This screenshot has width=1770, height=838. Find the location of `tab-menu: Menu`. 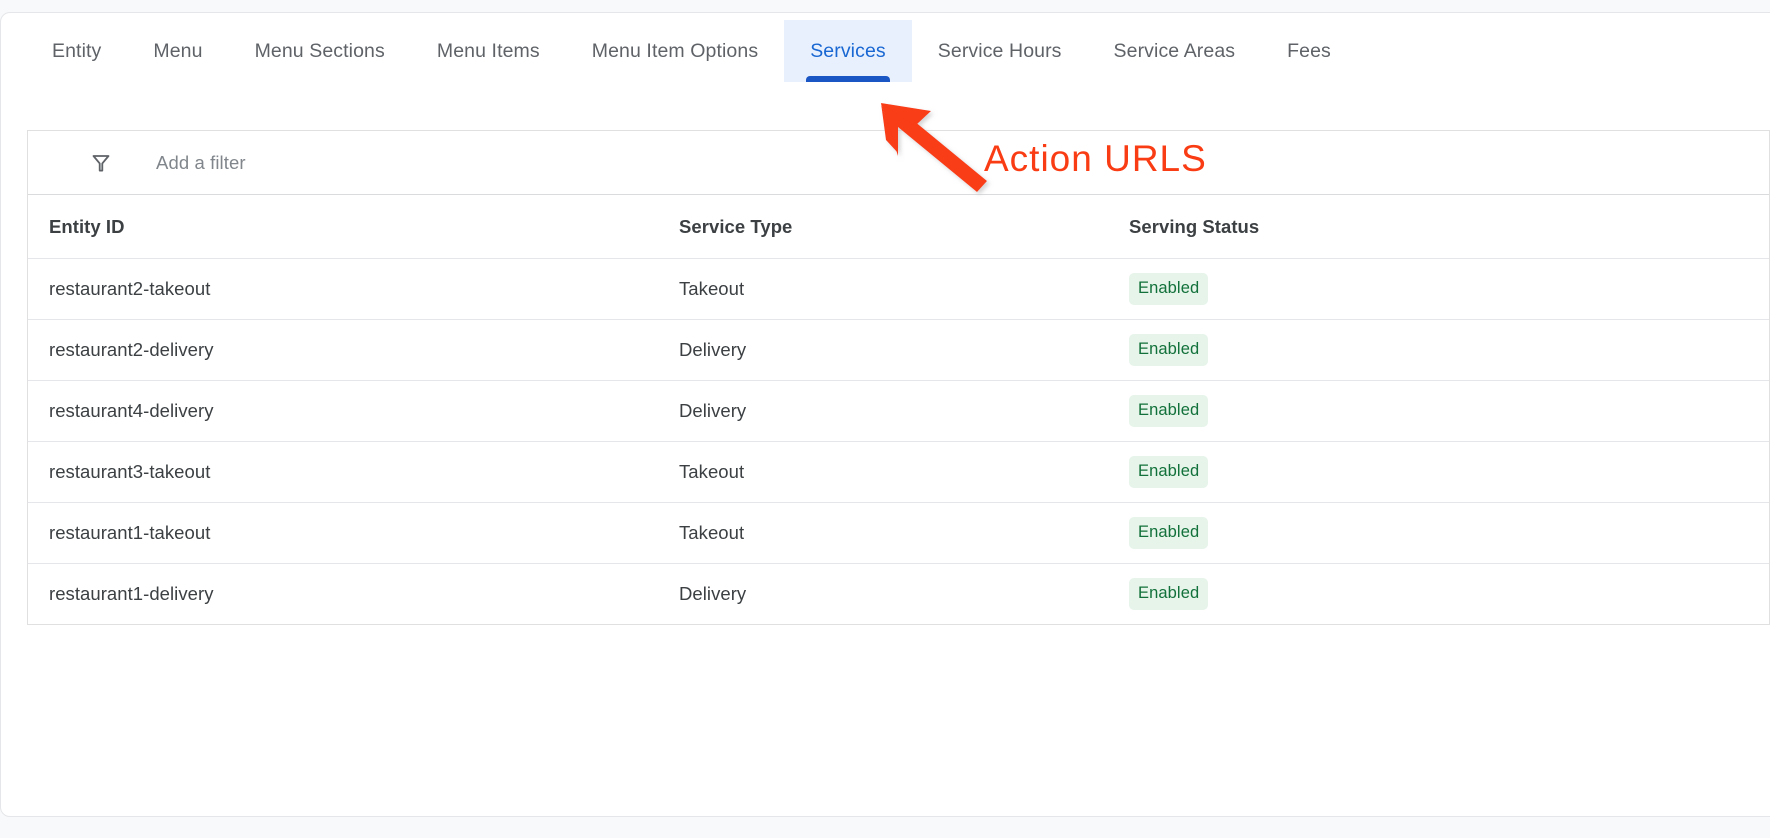

tab-menu: Menu is located at coordinates (177, 51).